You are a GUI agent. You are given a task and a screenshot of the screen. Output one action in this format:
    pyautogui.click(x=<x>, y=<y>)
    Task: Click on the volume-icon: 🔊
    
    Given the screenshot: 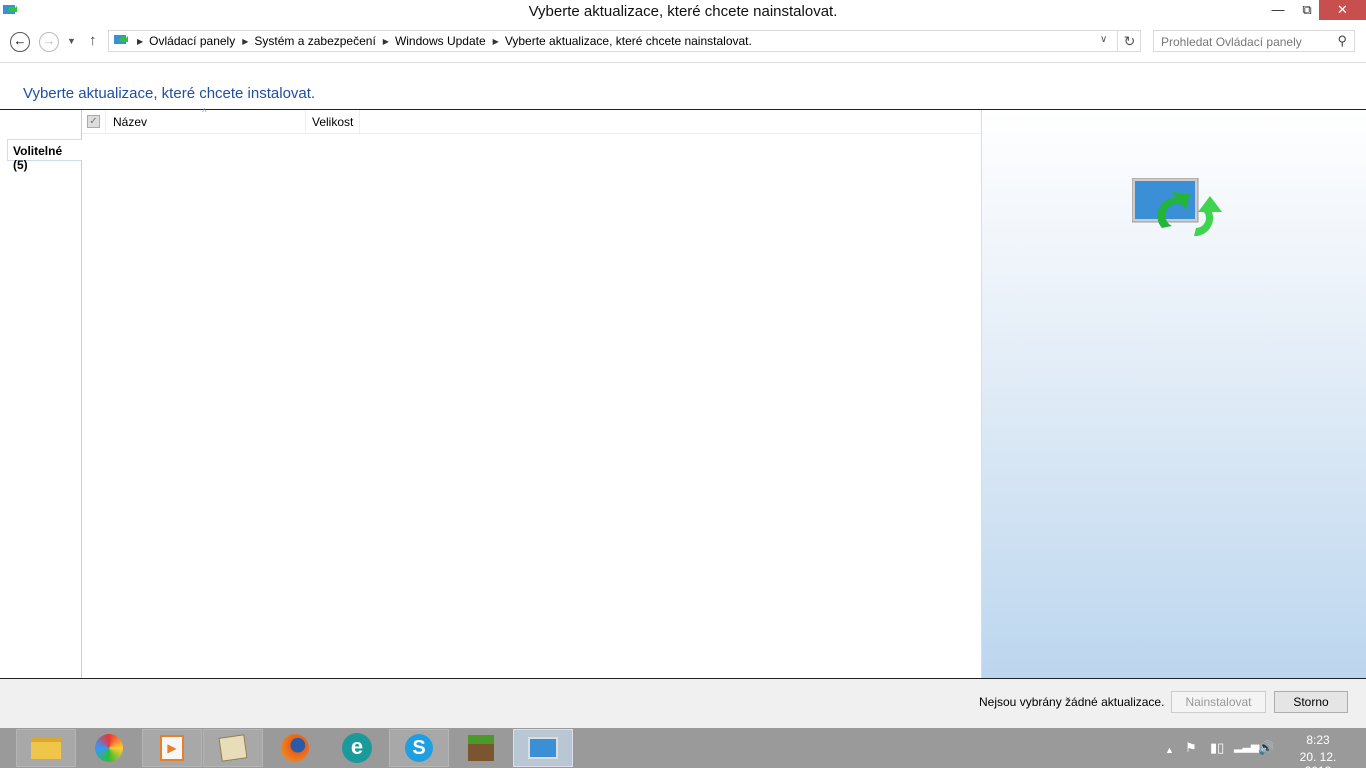 What is the action you would take?
    pyautogui.click(x=1266, y=748)
    